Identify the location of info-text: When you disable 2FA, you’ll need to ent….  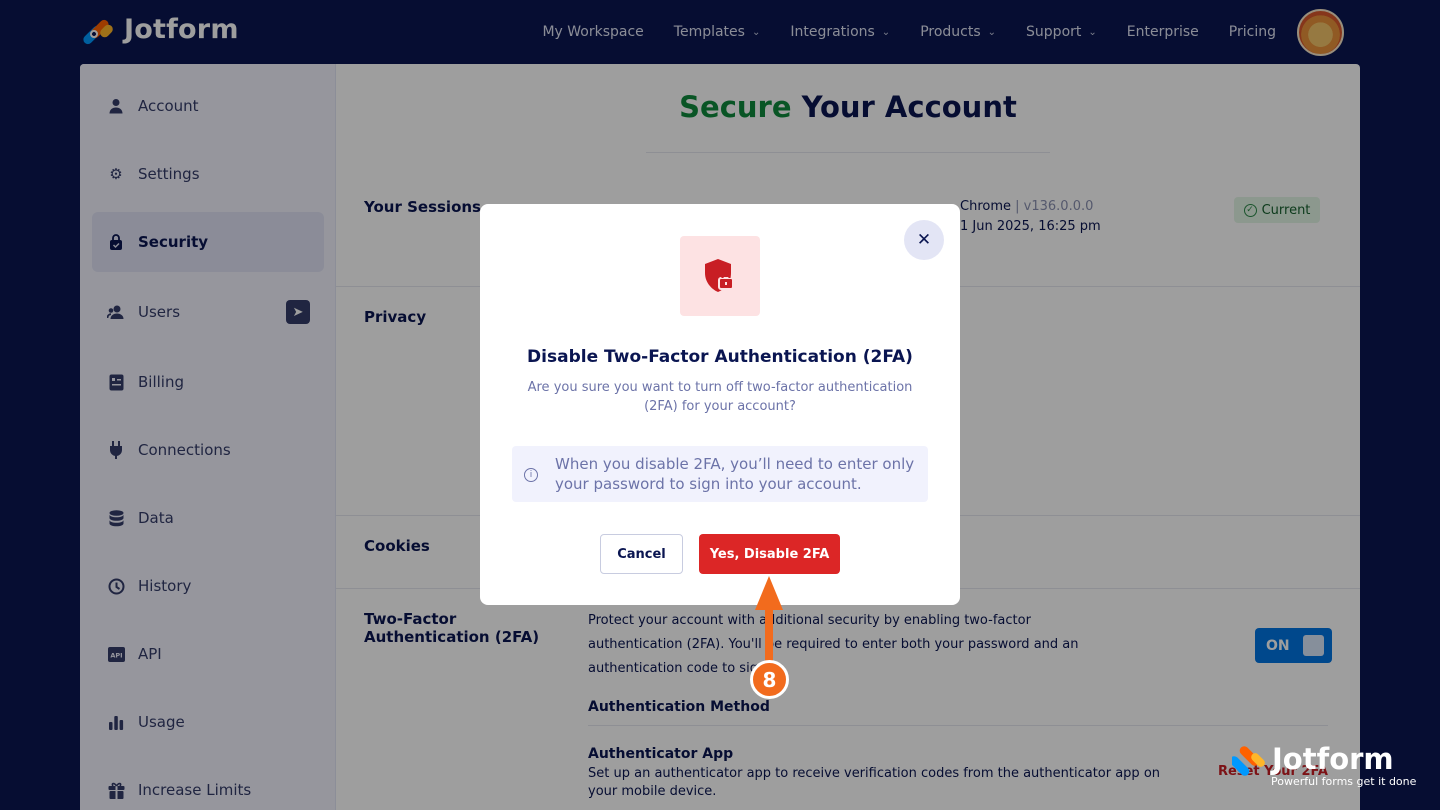
(735, 474).